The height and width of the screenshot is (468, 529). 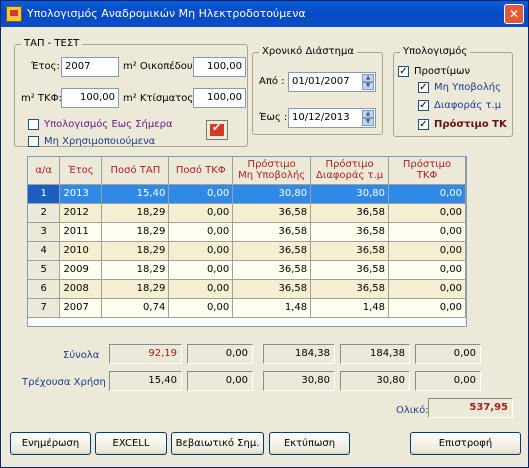 What do you see at coordinates (468, 87) in the screenshot?
I see `mi-ypovolis-label: Μη Υποβολής` at bounding box center [468, 87].